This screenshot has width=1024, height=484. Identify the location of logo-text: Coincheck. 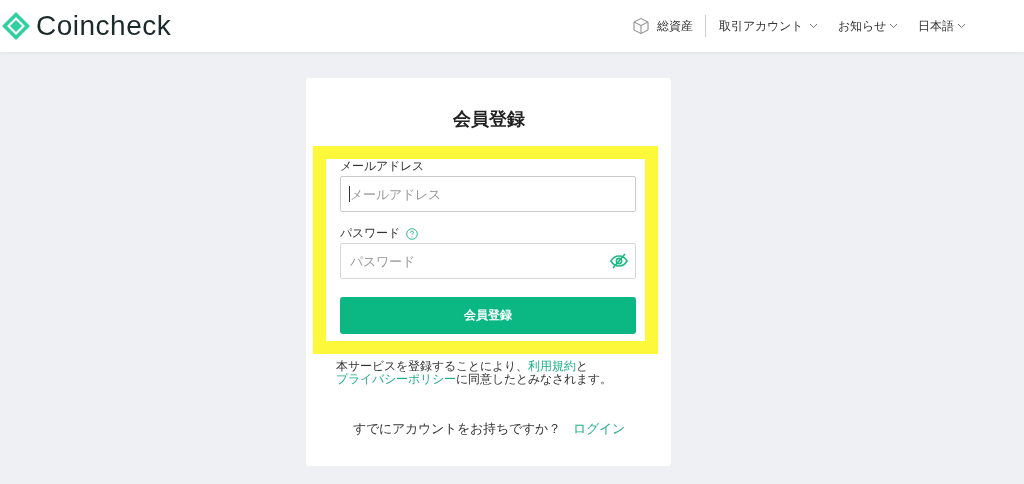
(104, 26).